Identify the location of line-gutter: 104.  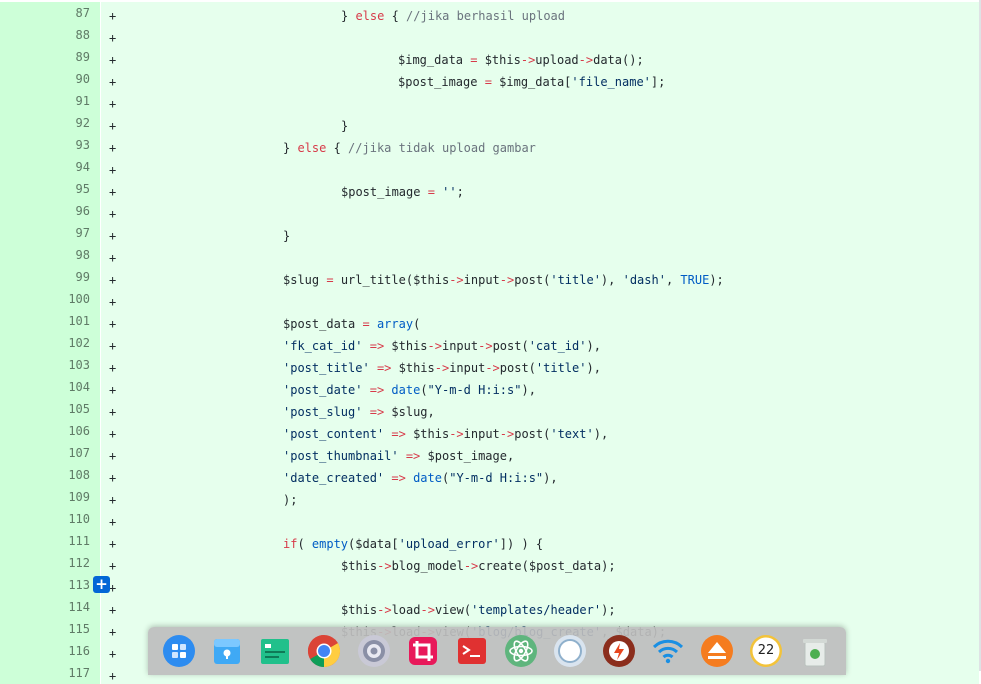
(50, 387).